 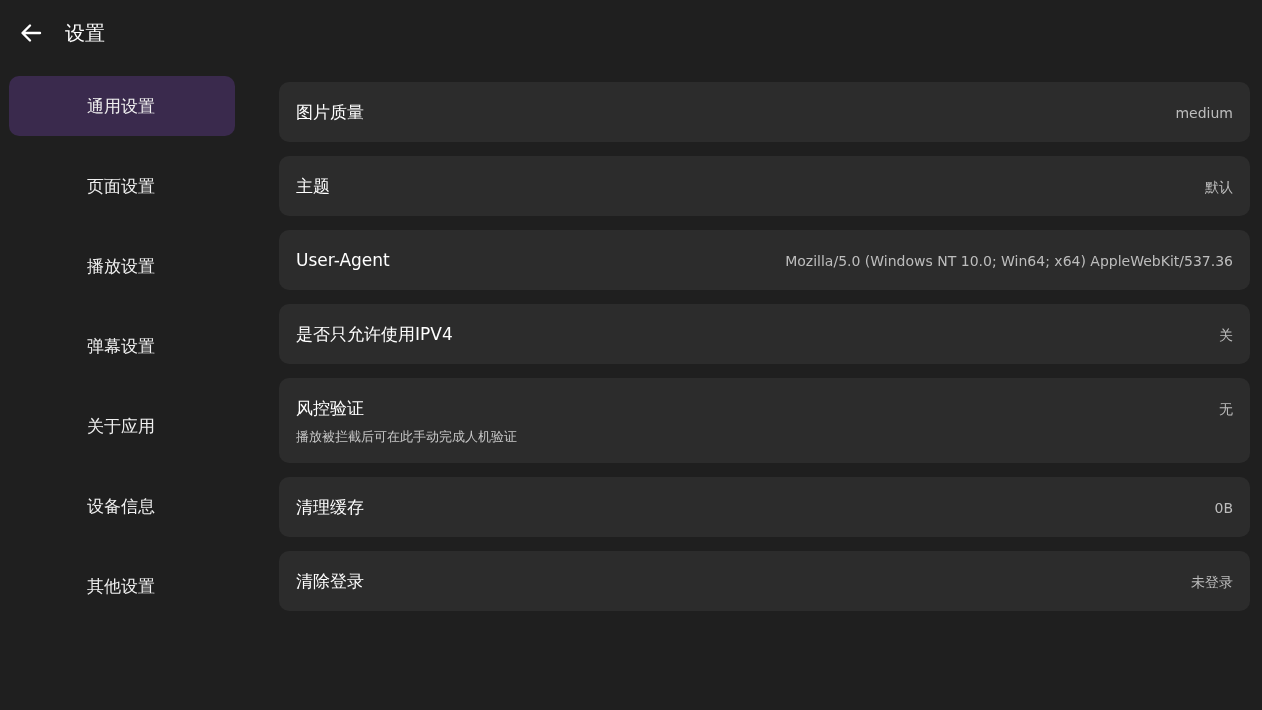 I want to click on setting-label: User-Agent, so click(x=343, y=260).